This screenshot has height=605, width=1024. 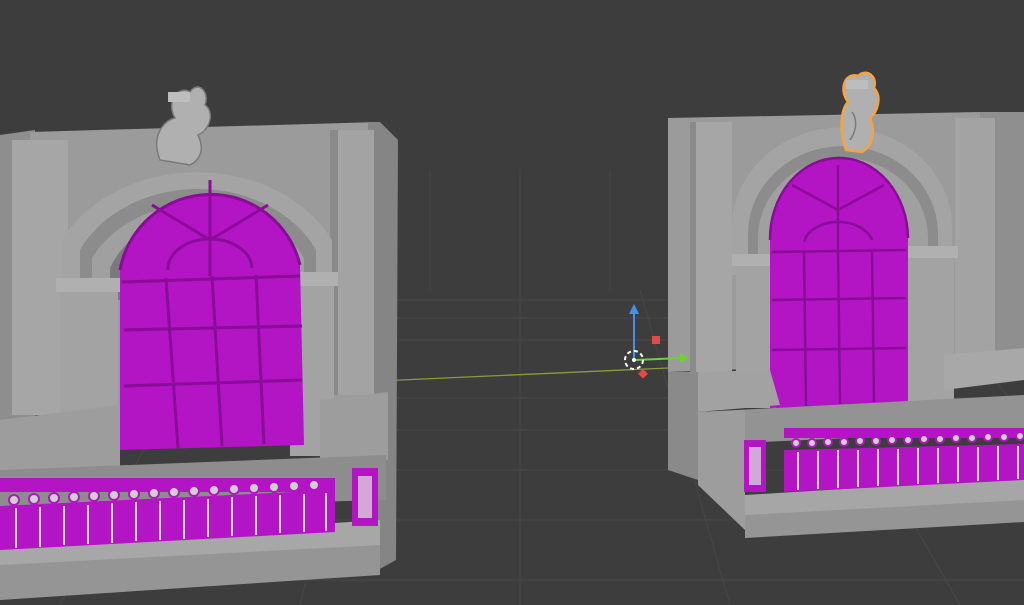 I want to click on 3d-cursor-center, so click(x=634, y=360).